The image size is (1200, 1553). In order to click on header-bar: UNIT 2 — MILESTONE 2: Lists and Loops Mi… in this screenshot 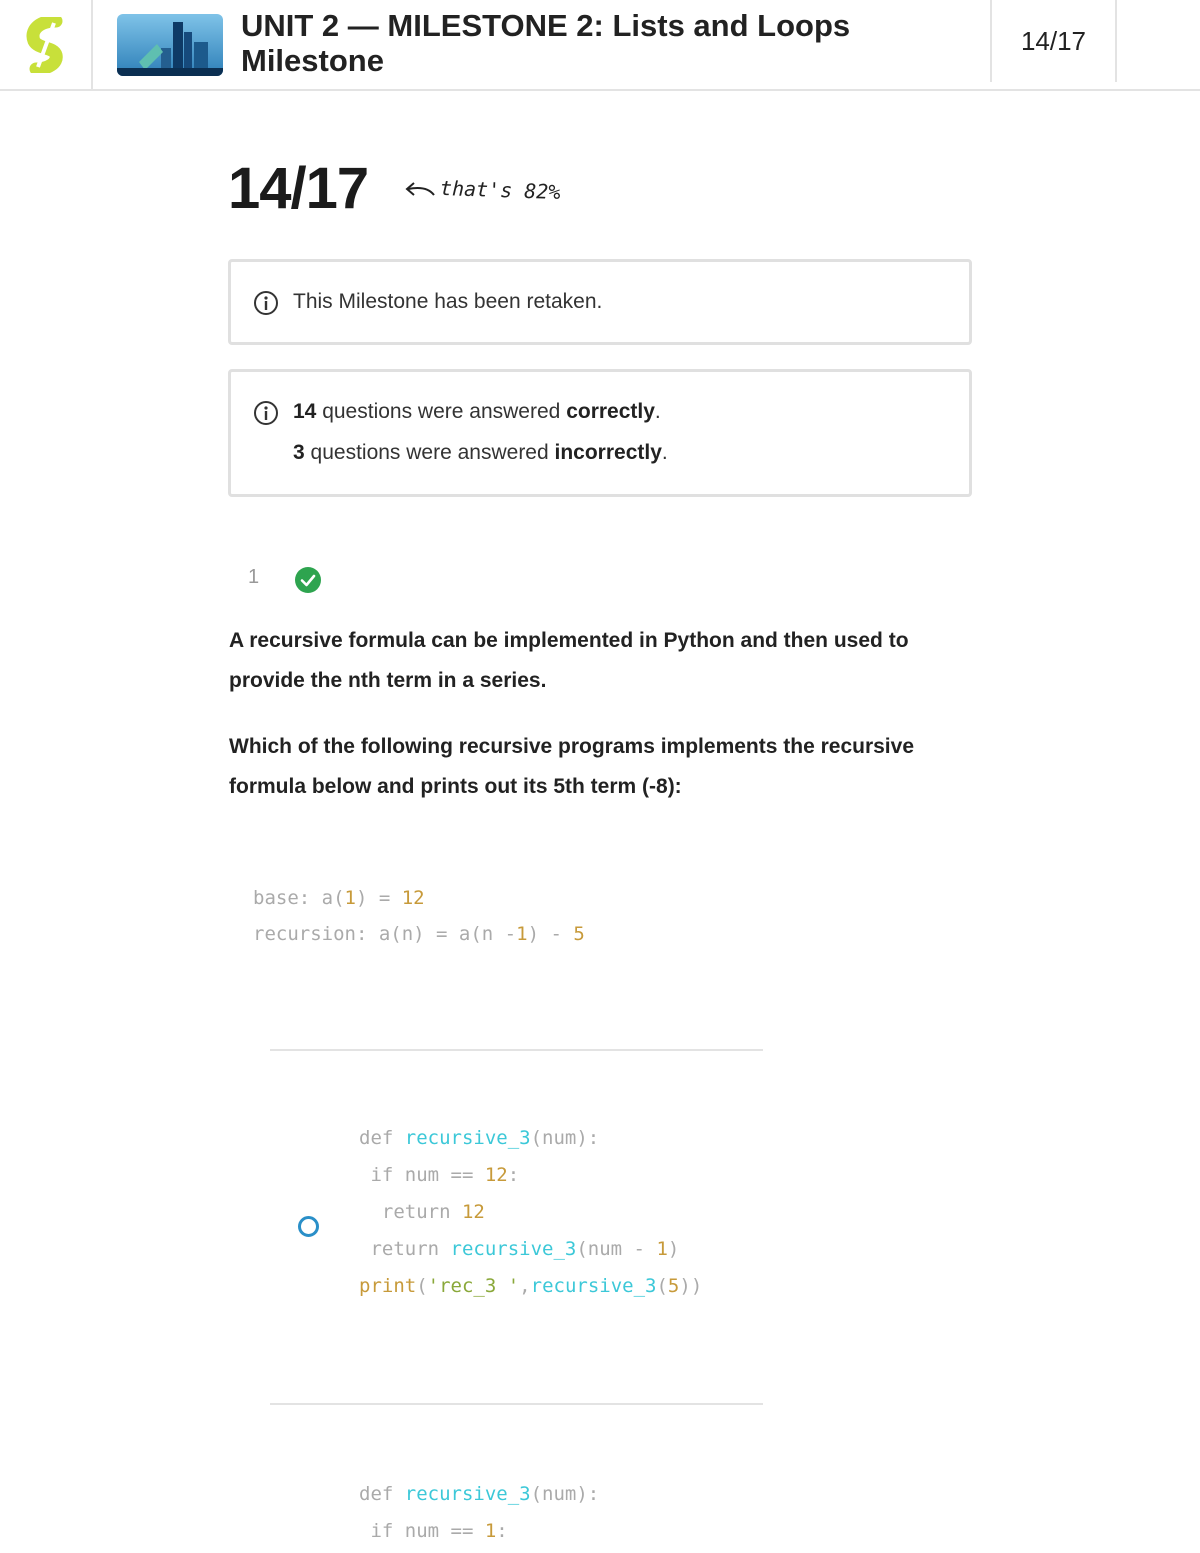, I will do `click(600, 45)`.